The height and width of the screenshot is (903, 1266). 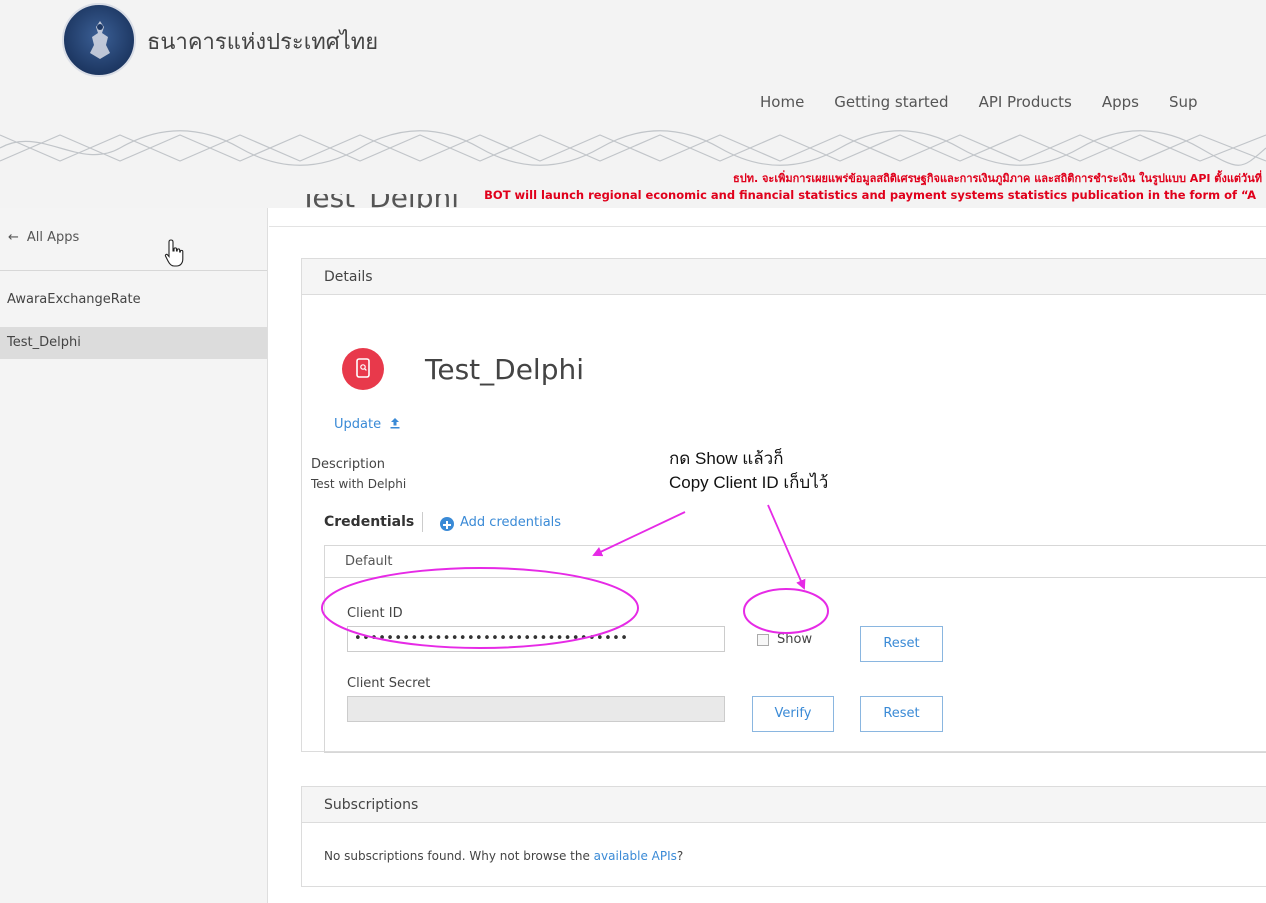 I want to click on all-apps-link: ← All Apps, so click(x=43, y=237).